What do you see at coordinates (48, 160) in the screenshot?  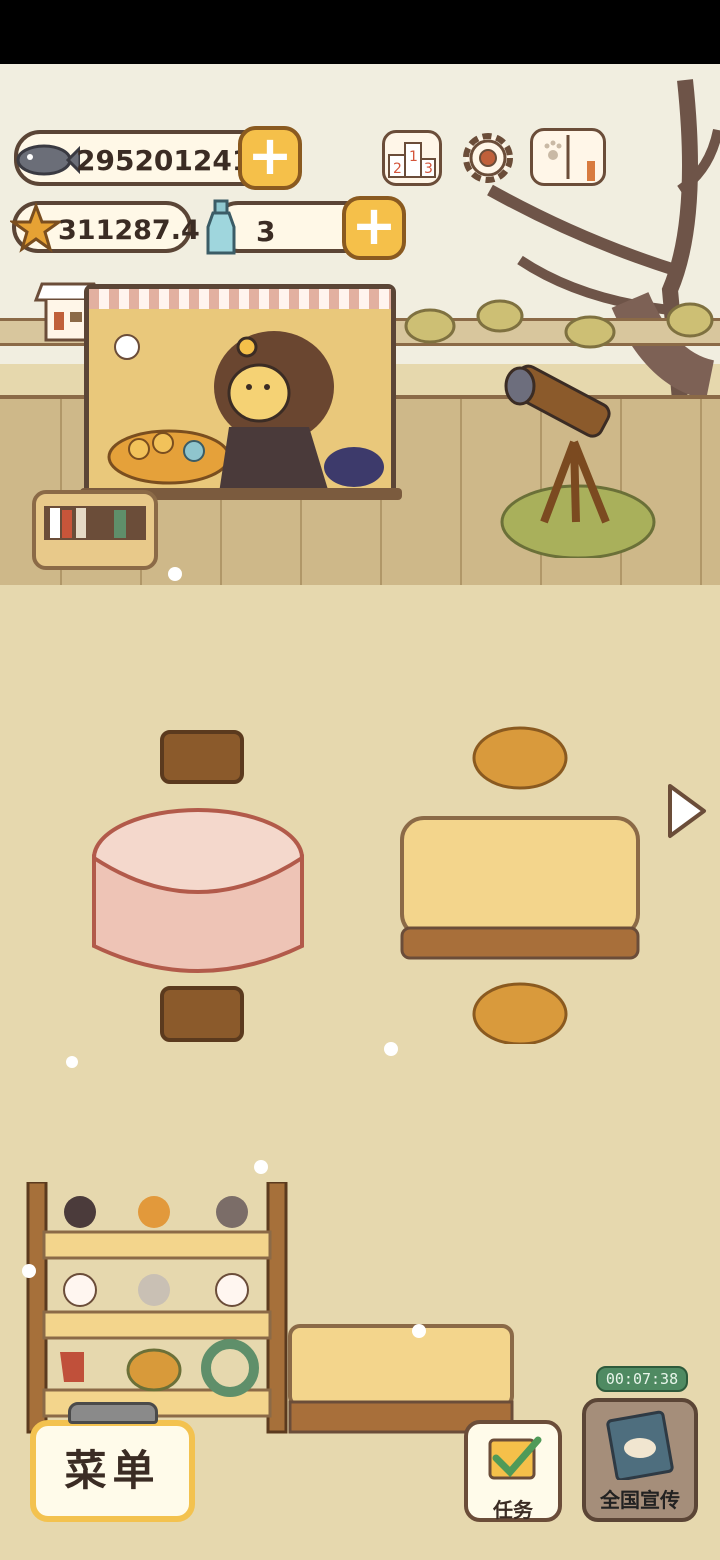 I see `fish-icon` at bounding box center [48, 160].